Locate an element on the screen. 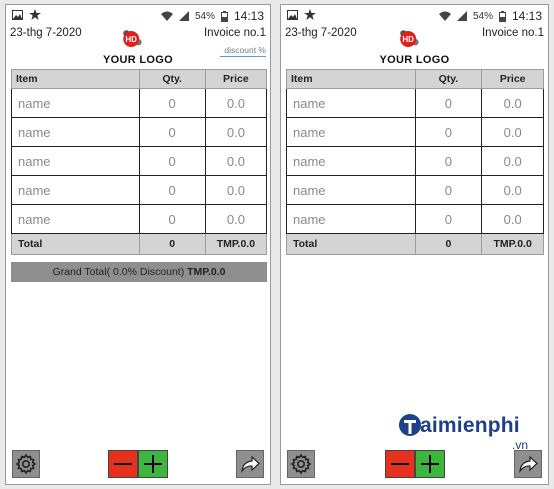 Image resolution: width=554 pixels, height=489 pixels. signal-icon is located at coordinates (183, 16).